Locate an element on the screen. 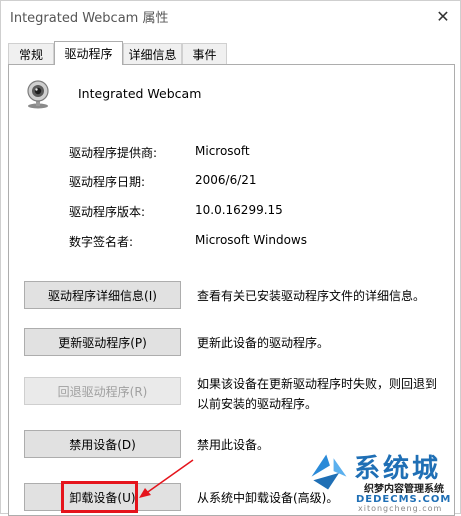 The width and height of the screenshot is (461, 516). device-name: Integrated Webcam is located at coordinates (140, 93).